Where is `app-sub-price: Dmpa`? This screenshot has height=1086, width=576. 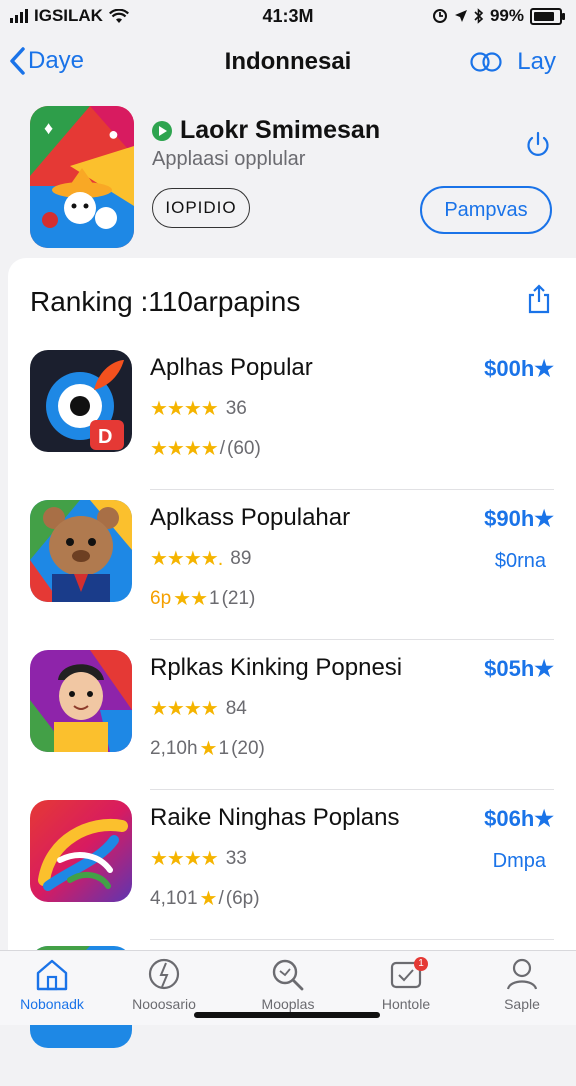 app-sub-price: Dmpa is located at coordinates (519, 861).